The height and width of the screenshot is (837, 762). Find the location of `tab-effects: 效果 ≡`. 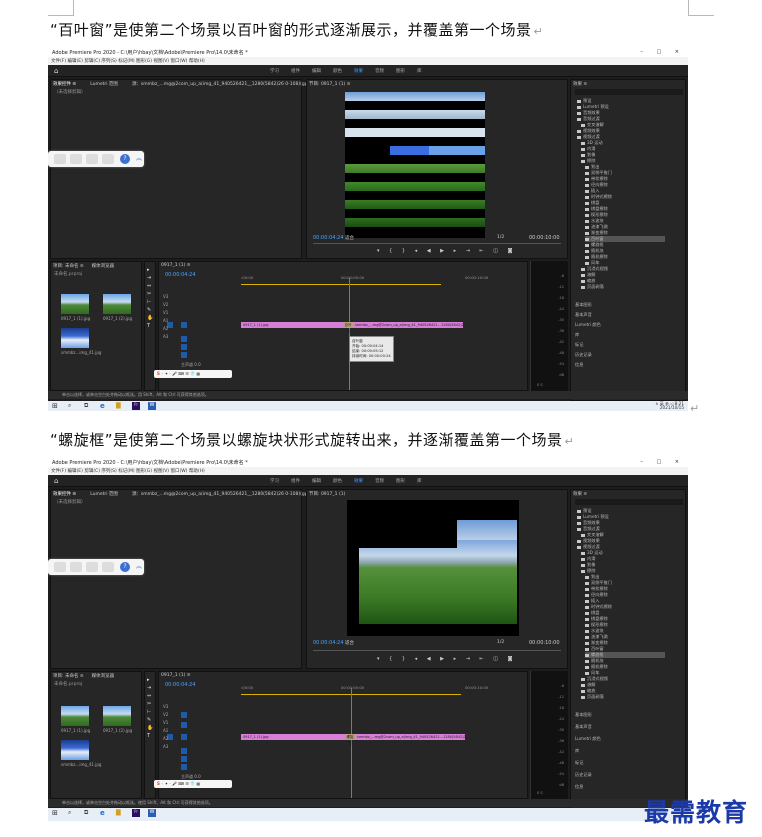

tab-effects: 效果 ≡ is located at coordinates (580, 84).